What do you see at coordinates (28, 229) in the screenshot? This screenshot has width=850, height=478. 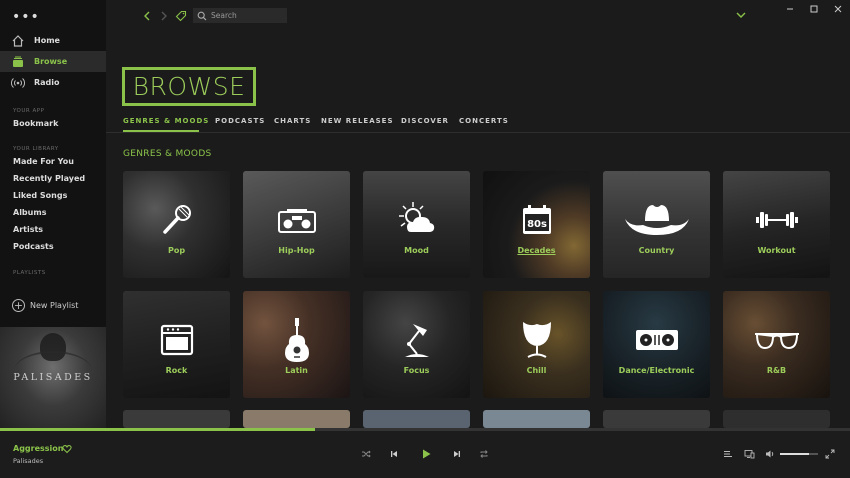 I see `sidebar-item-artists: Artists` at bounding box center [28, 229].